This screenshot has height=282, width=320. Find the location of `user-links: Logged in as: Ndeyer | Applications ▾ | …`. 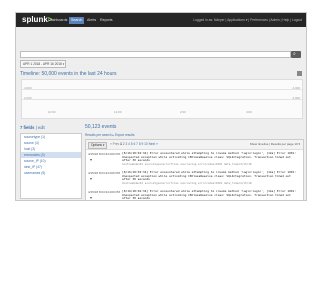

user-links: Logged in as: Ndeyer | Applications ▾ | … is located at coordinates (247, 20).